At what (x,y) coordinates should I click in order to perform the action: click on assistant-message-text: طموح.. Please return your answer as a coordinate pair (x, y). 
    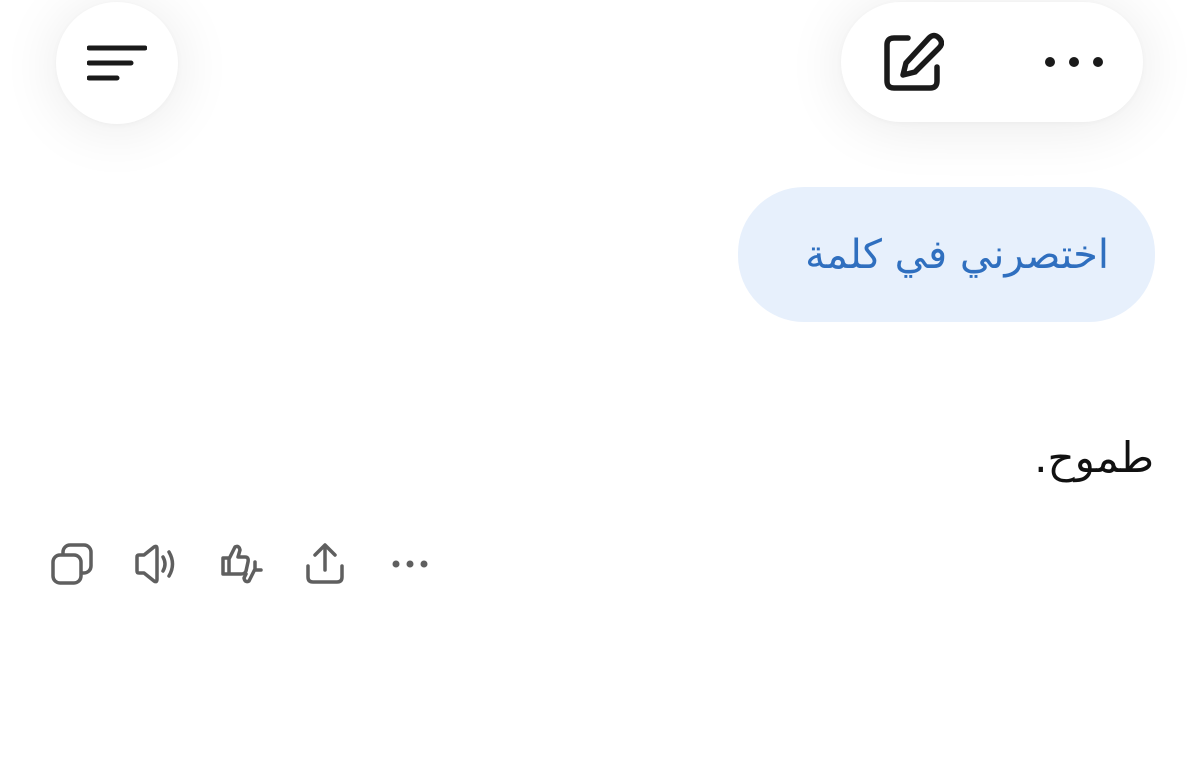
    Looking at the image, I should click on (1094, 457).